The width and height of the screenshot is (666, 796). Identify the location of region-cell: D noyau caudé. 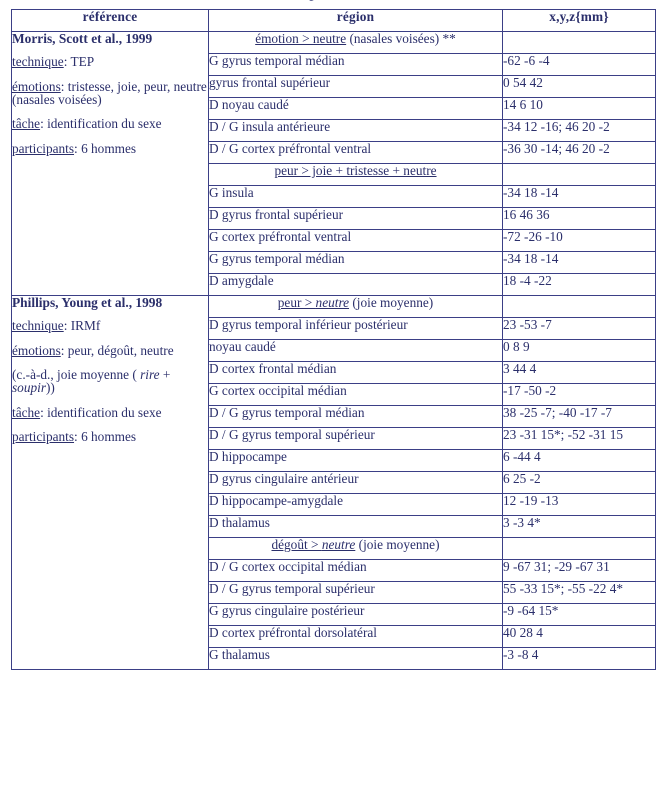
(355, 108).